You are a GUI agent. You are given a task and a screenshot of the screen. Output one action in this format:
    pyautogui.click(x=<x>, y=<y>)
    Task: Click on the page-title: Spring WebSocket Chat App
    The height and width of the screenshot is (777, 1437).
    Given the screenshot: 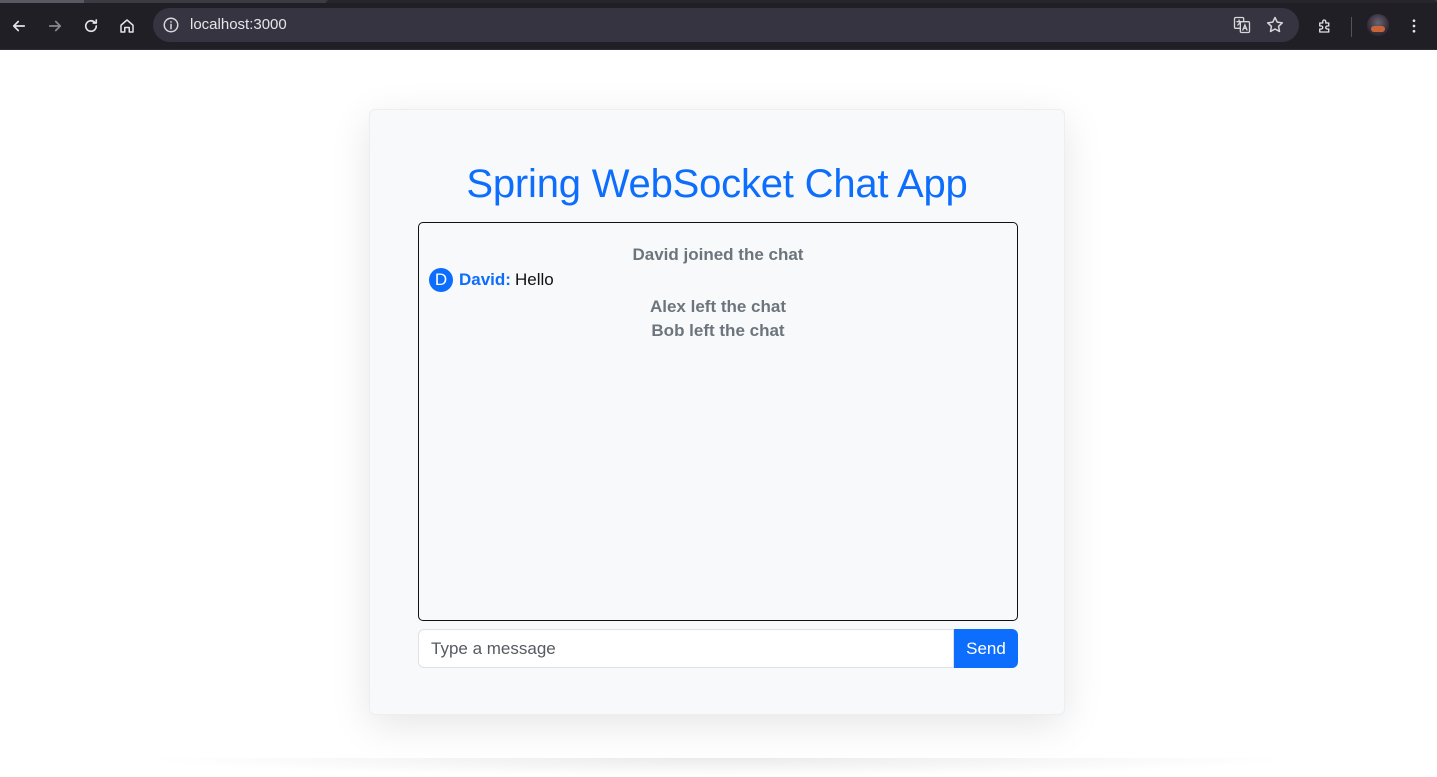 What is the action you would take?
    pyautogui.click(x=717, y=184)
    